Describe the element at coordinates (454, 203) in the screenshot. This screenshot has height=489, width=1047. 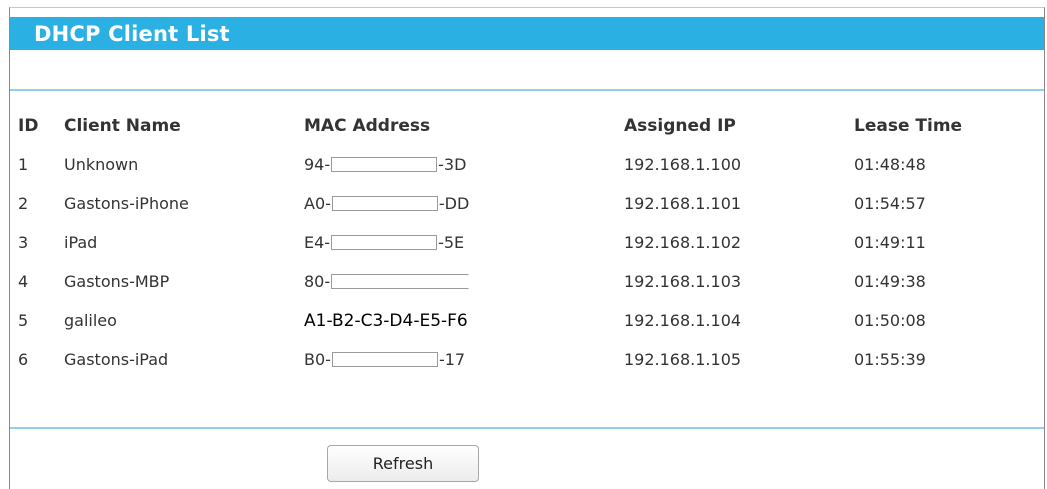
I see `mac-suffix: -DD` at that location.